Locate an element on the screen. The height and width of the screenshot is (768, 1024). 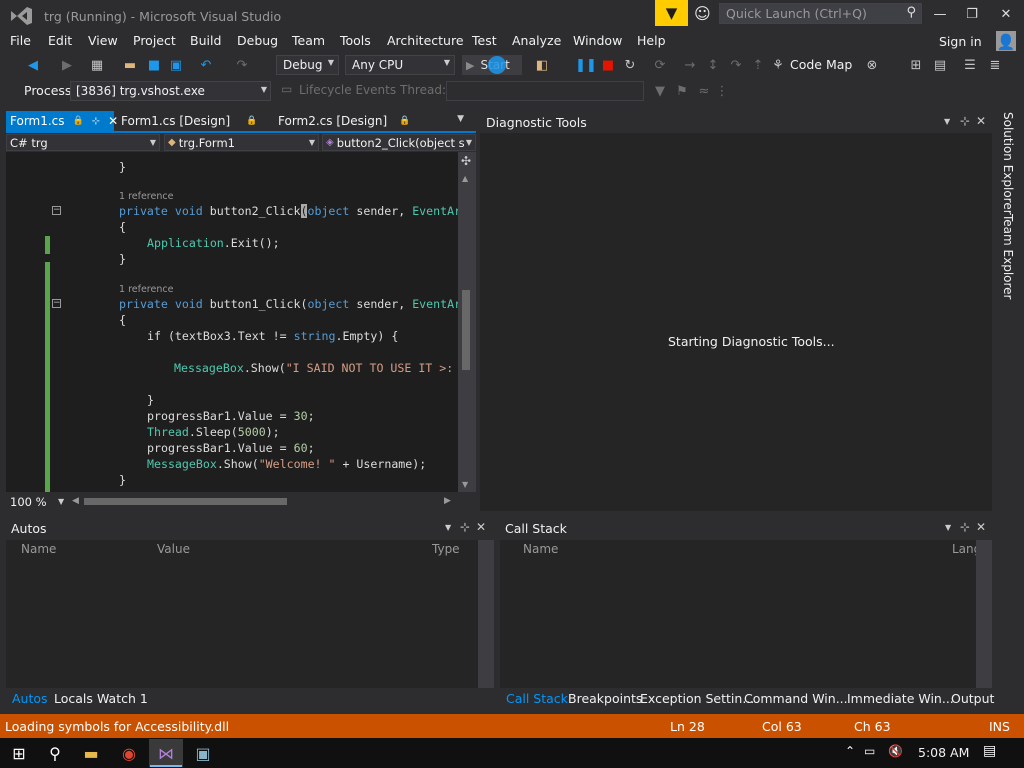
step-out-icon: ↷ is located at coordinates (736, 65).